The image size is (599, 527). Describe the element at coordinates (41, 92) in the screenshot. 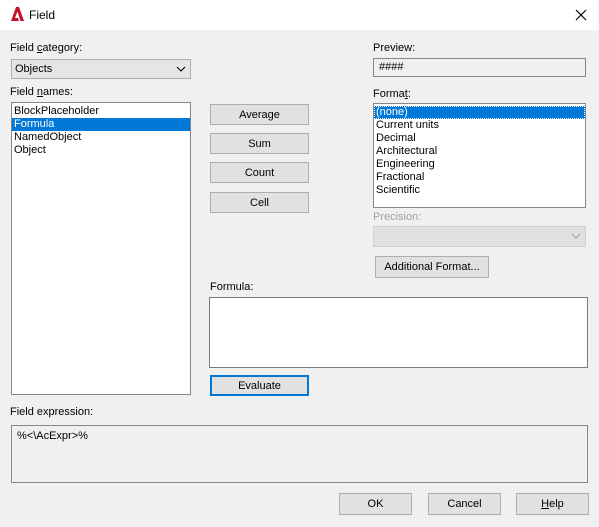

I see `field-names-label: Field names:` at that location.